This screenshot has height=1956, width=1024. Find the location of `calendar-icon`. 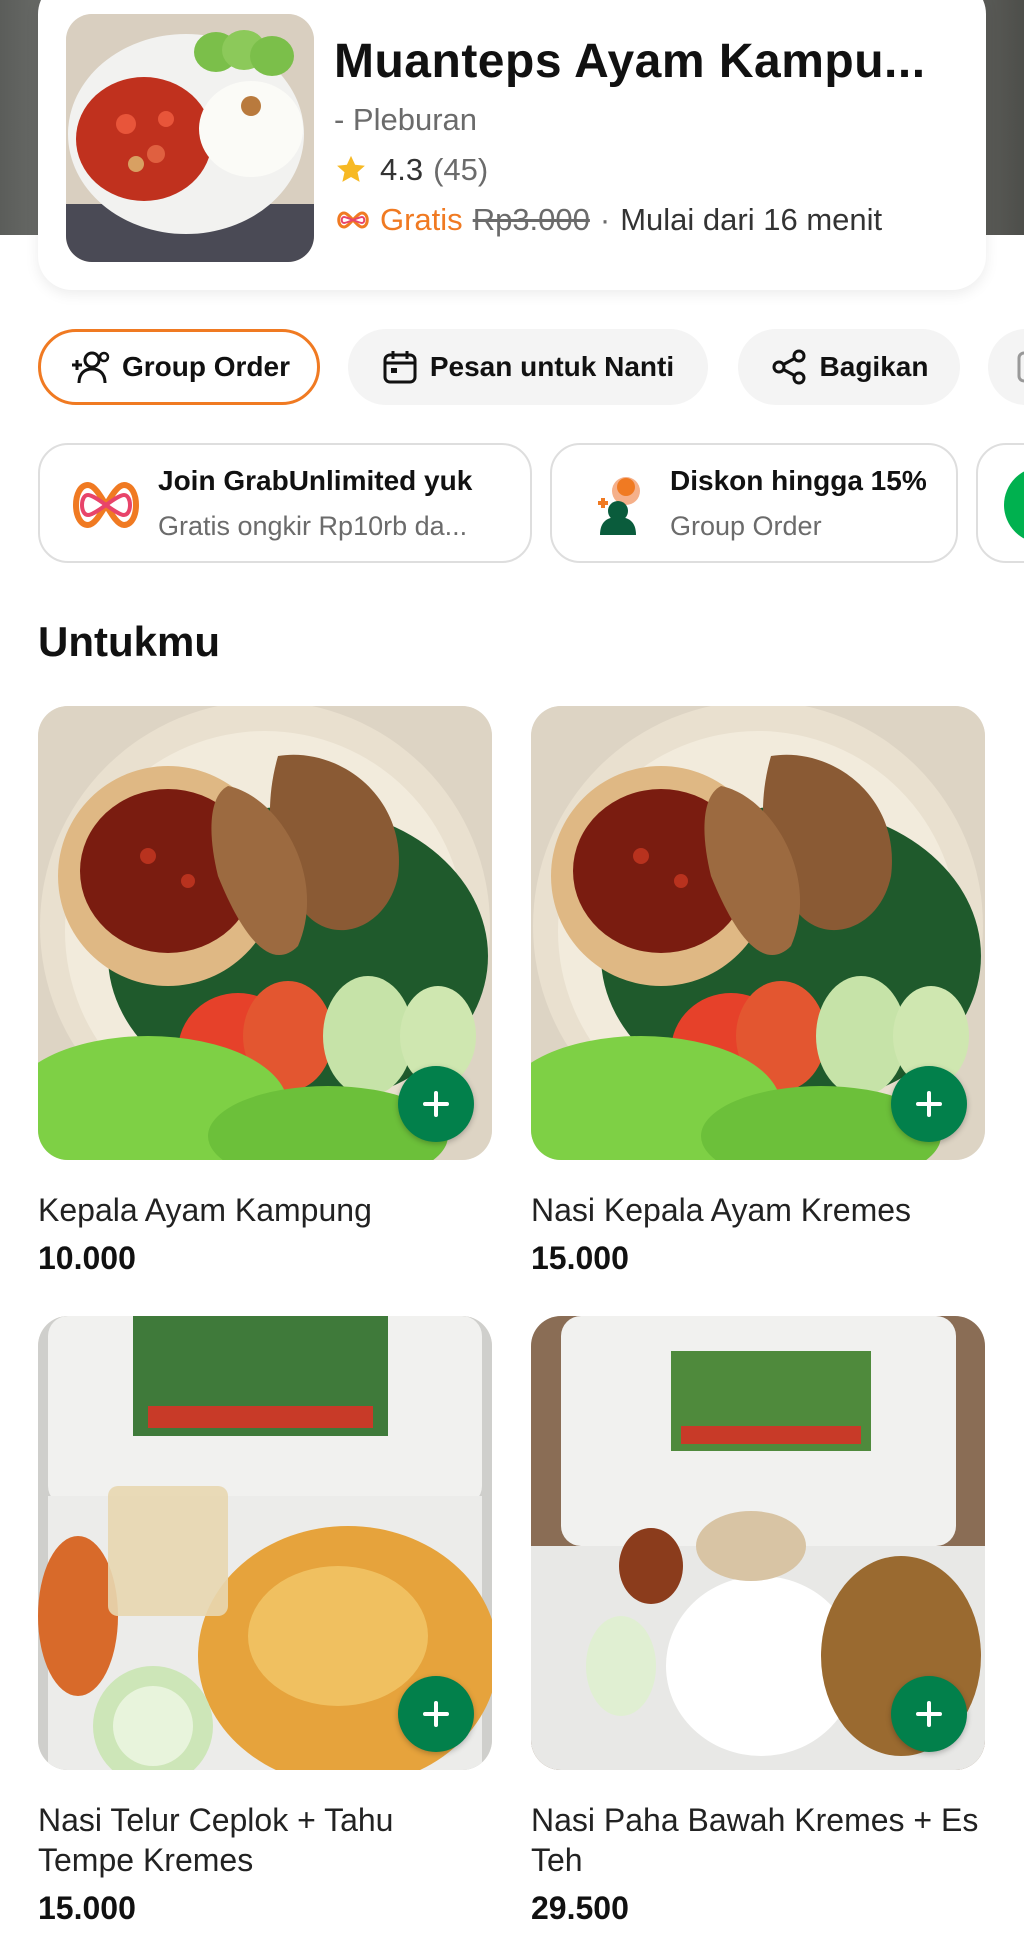

calendar-icon is located at coordinates (400, 367).